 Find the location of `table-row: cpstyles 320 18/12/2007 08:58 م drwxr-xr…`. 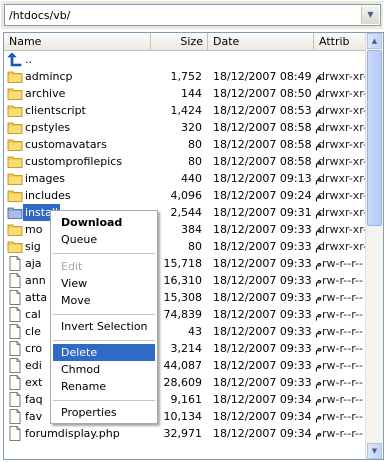

table-row: cpstyles 320 18/12/2007 08:58 م drwxr-xr… is located at coordinates (189, 127).